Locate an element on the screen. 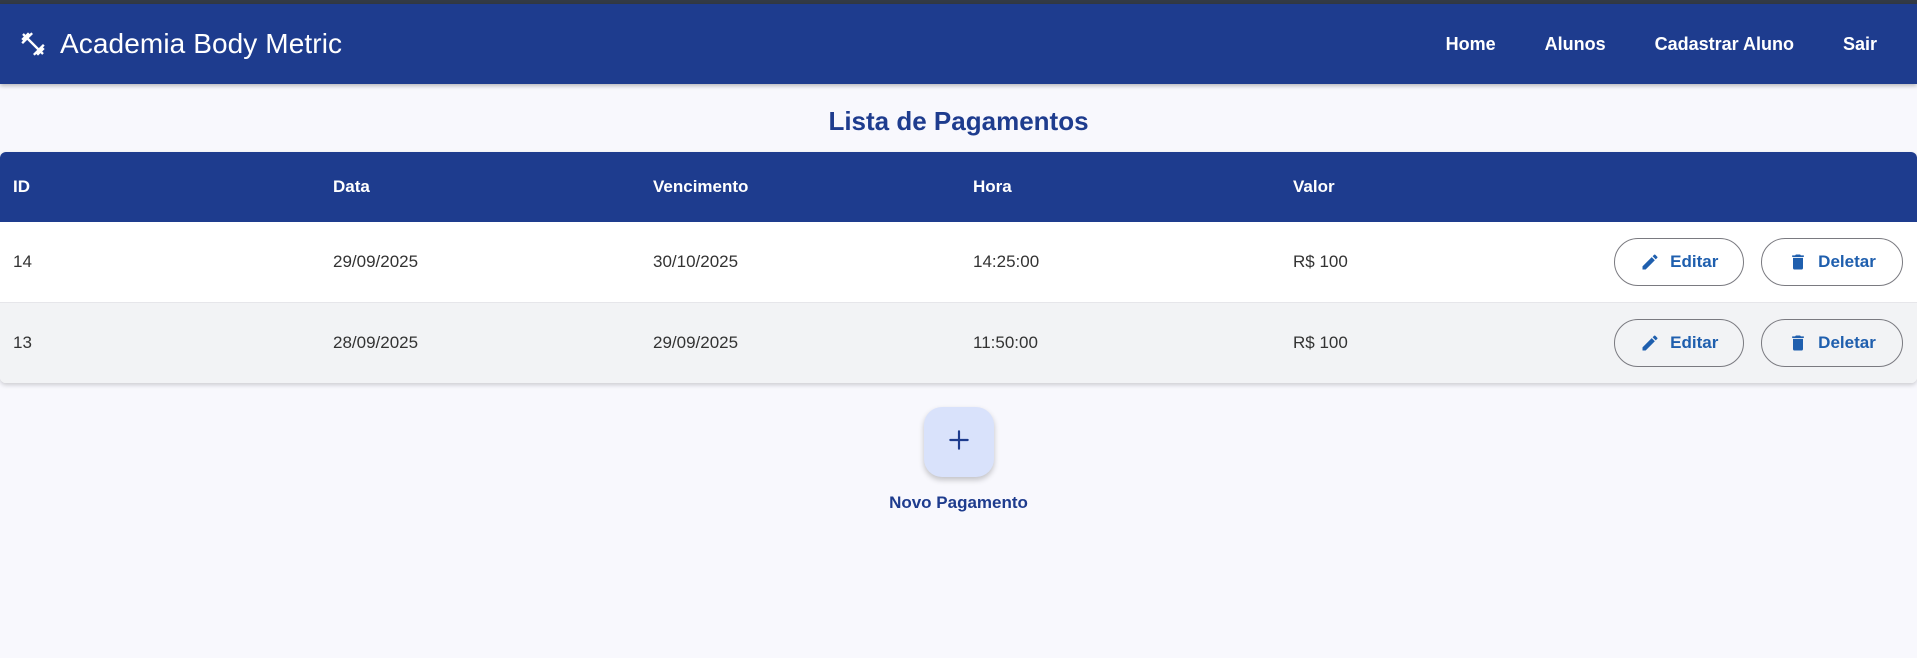 The height and width of the screenshot is (658, 1917). cell-id: 14 is located at coordinates (22, 261).